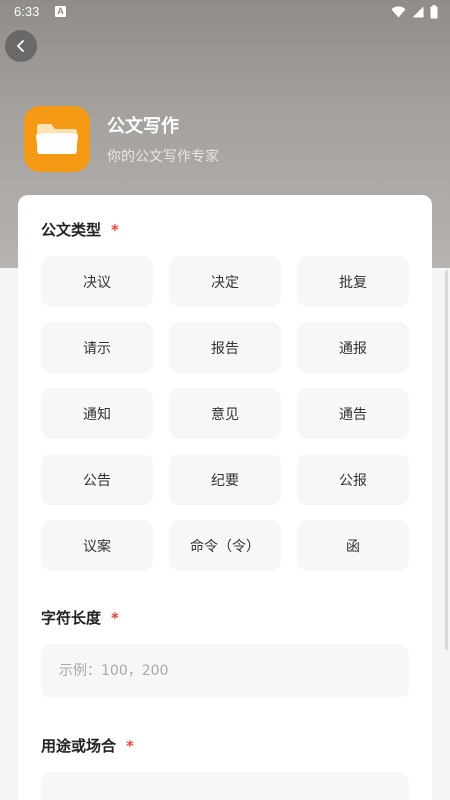 This screenshot has width=450, height=800. Describe the element at coordinates (225, 347) in the screenshot. I see `type-option: 报告` at that location.